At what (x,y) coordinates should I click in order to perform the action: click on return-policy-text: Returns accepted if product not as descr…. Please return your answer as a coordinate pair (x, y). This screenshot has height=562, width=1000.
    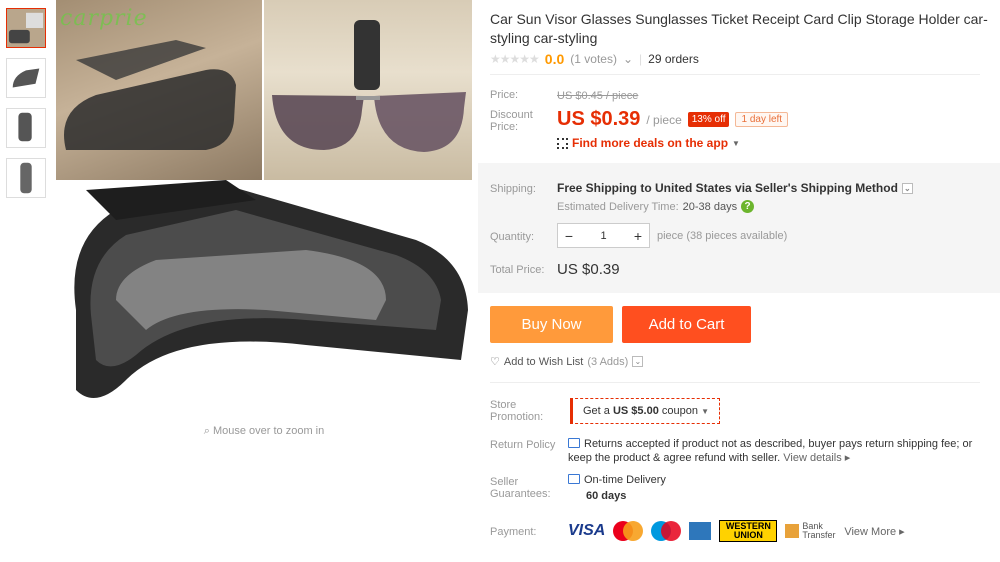
    Looking at the image, I should click on (770, 451).